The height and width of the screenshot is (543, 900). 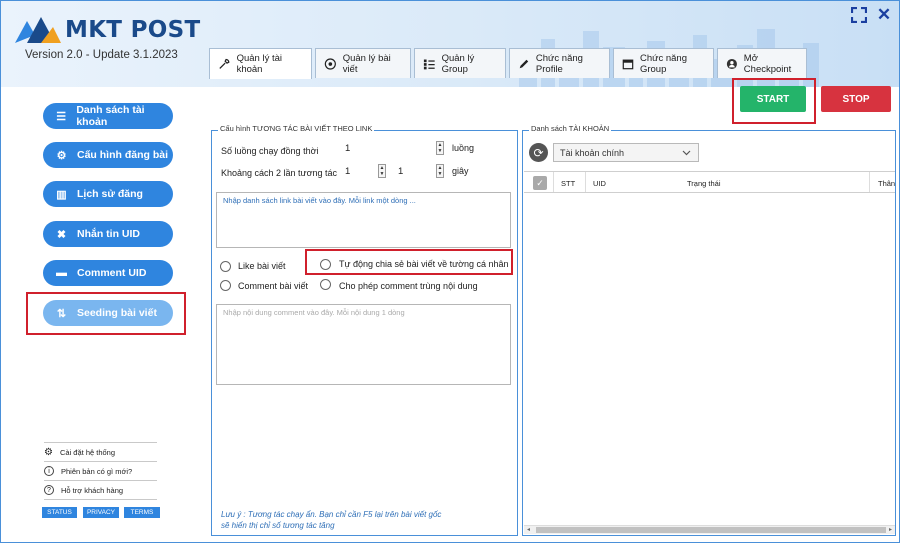 What do you see at coordinates (628, 64) in the screenshot?
I see `calendar-icon` at bounding box center [628, 64].